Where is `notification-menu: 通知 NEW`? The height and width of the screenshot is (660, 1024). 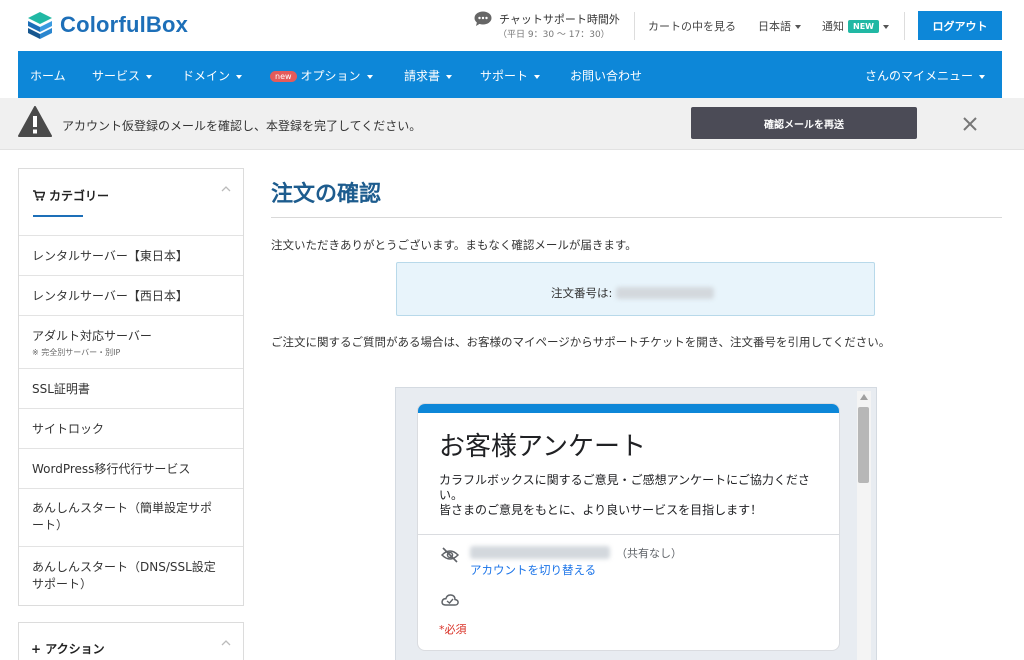
notification-menu: 通知 NEW is located at coordinates (855, 26).